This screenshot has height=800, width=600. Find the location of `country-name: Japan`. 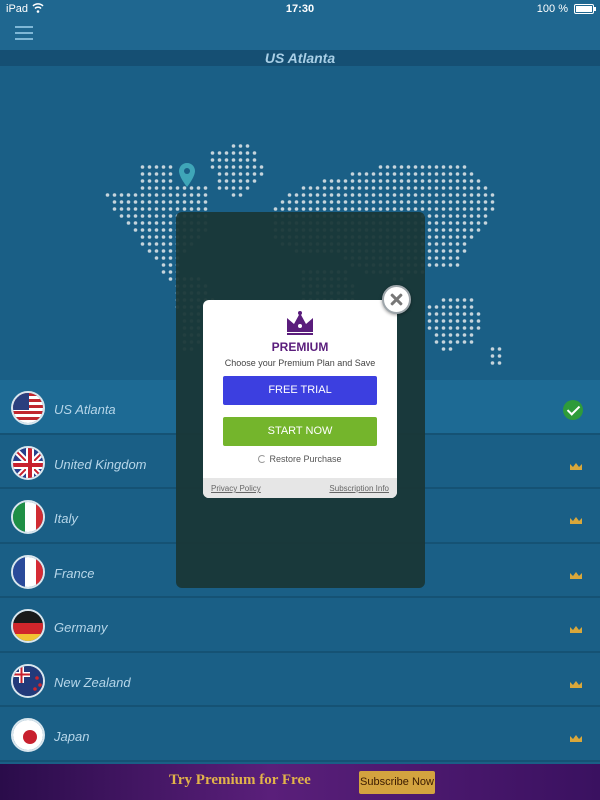

country-name: Japan is located at coordinates (72, 736).